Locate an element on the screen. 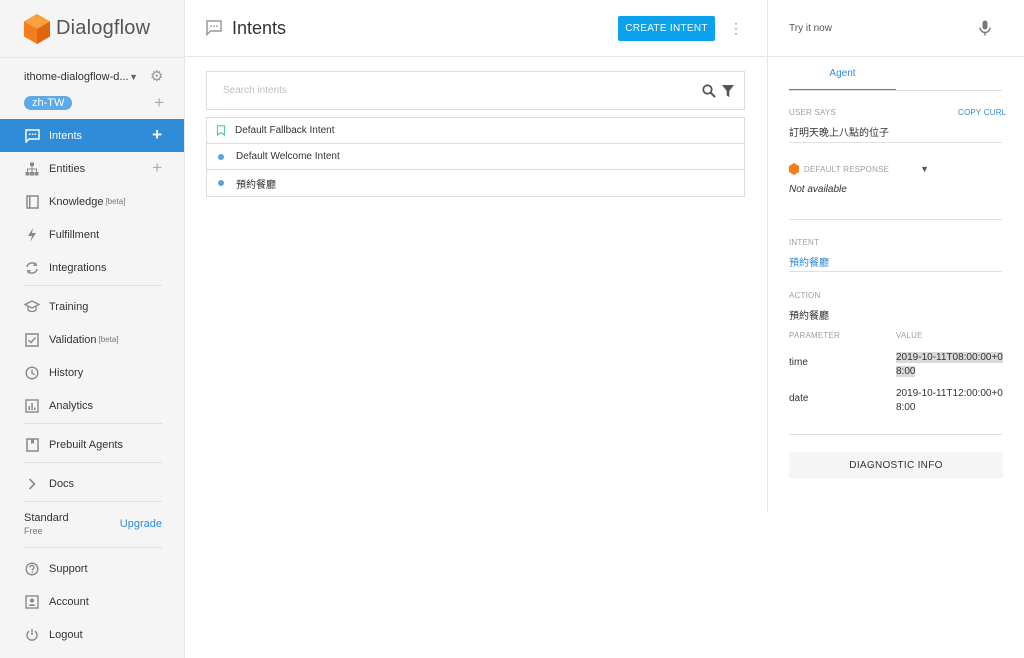 The height and width of the screenshot is (658, 1024). checkbox-icon is located at coordinates (32, 340).